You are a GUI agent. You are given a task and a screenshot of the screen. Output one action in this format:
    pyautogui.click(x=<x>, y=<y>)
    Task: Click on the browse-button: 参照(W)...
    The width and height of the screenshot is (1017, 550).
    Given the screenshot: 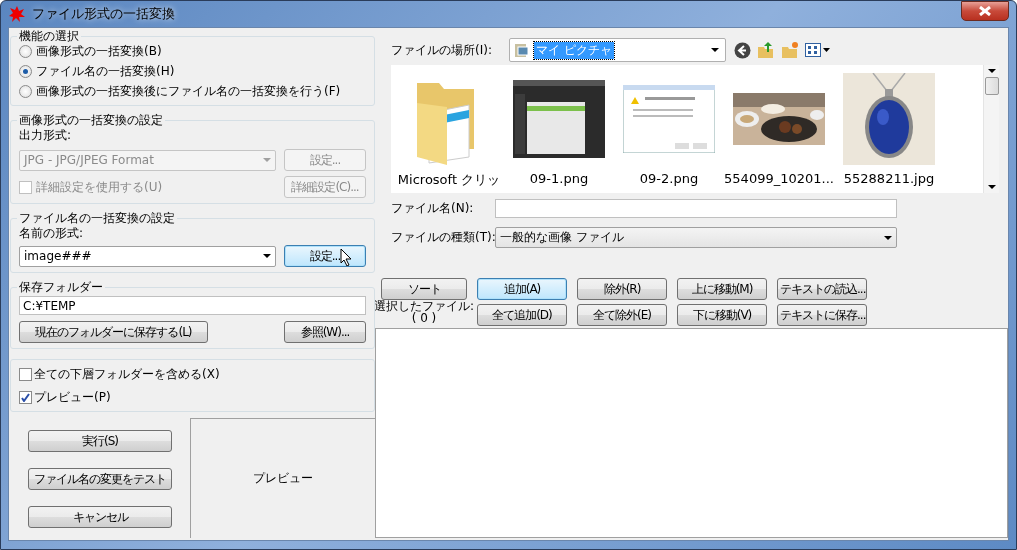 What is the action you would take?
    pyautogui.click(x=325, y=332)
    